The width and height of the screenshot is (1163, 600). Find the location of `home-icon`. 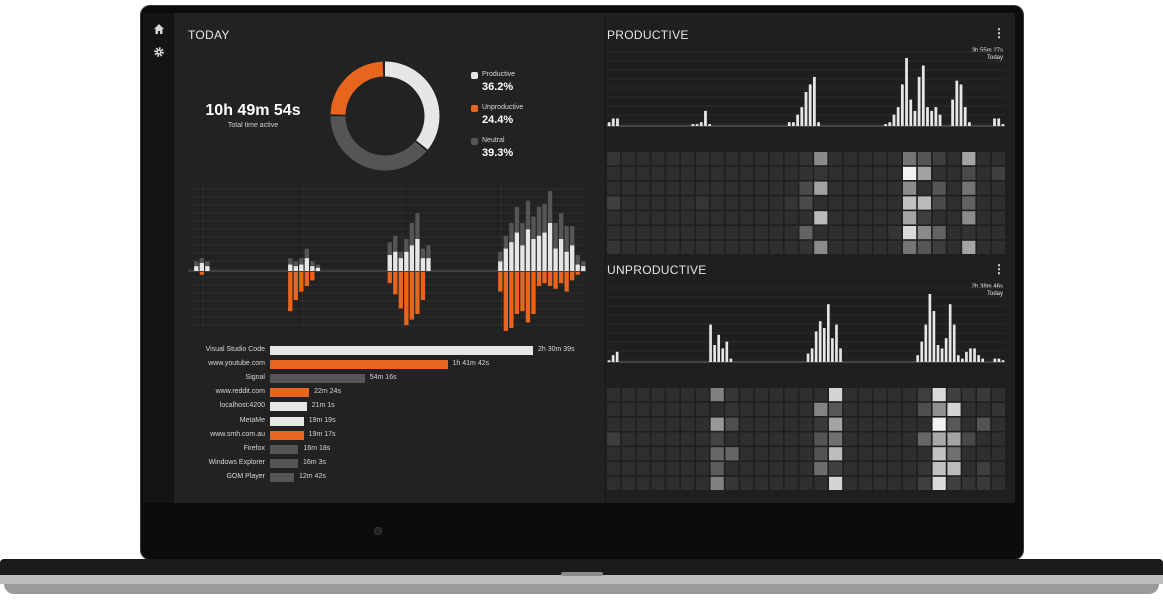

home-icon is located at coordinates (159, 30).